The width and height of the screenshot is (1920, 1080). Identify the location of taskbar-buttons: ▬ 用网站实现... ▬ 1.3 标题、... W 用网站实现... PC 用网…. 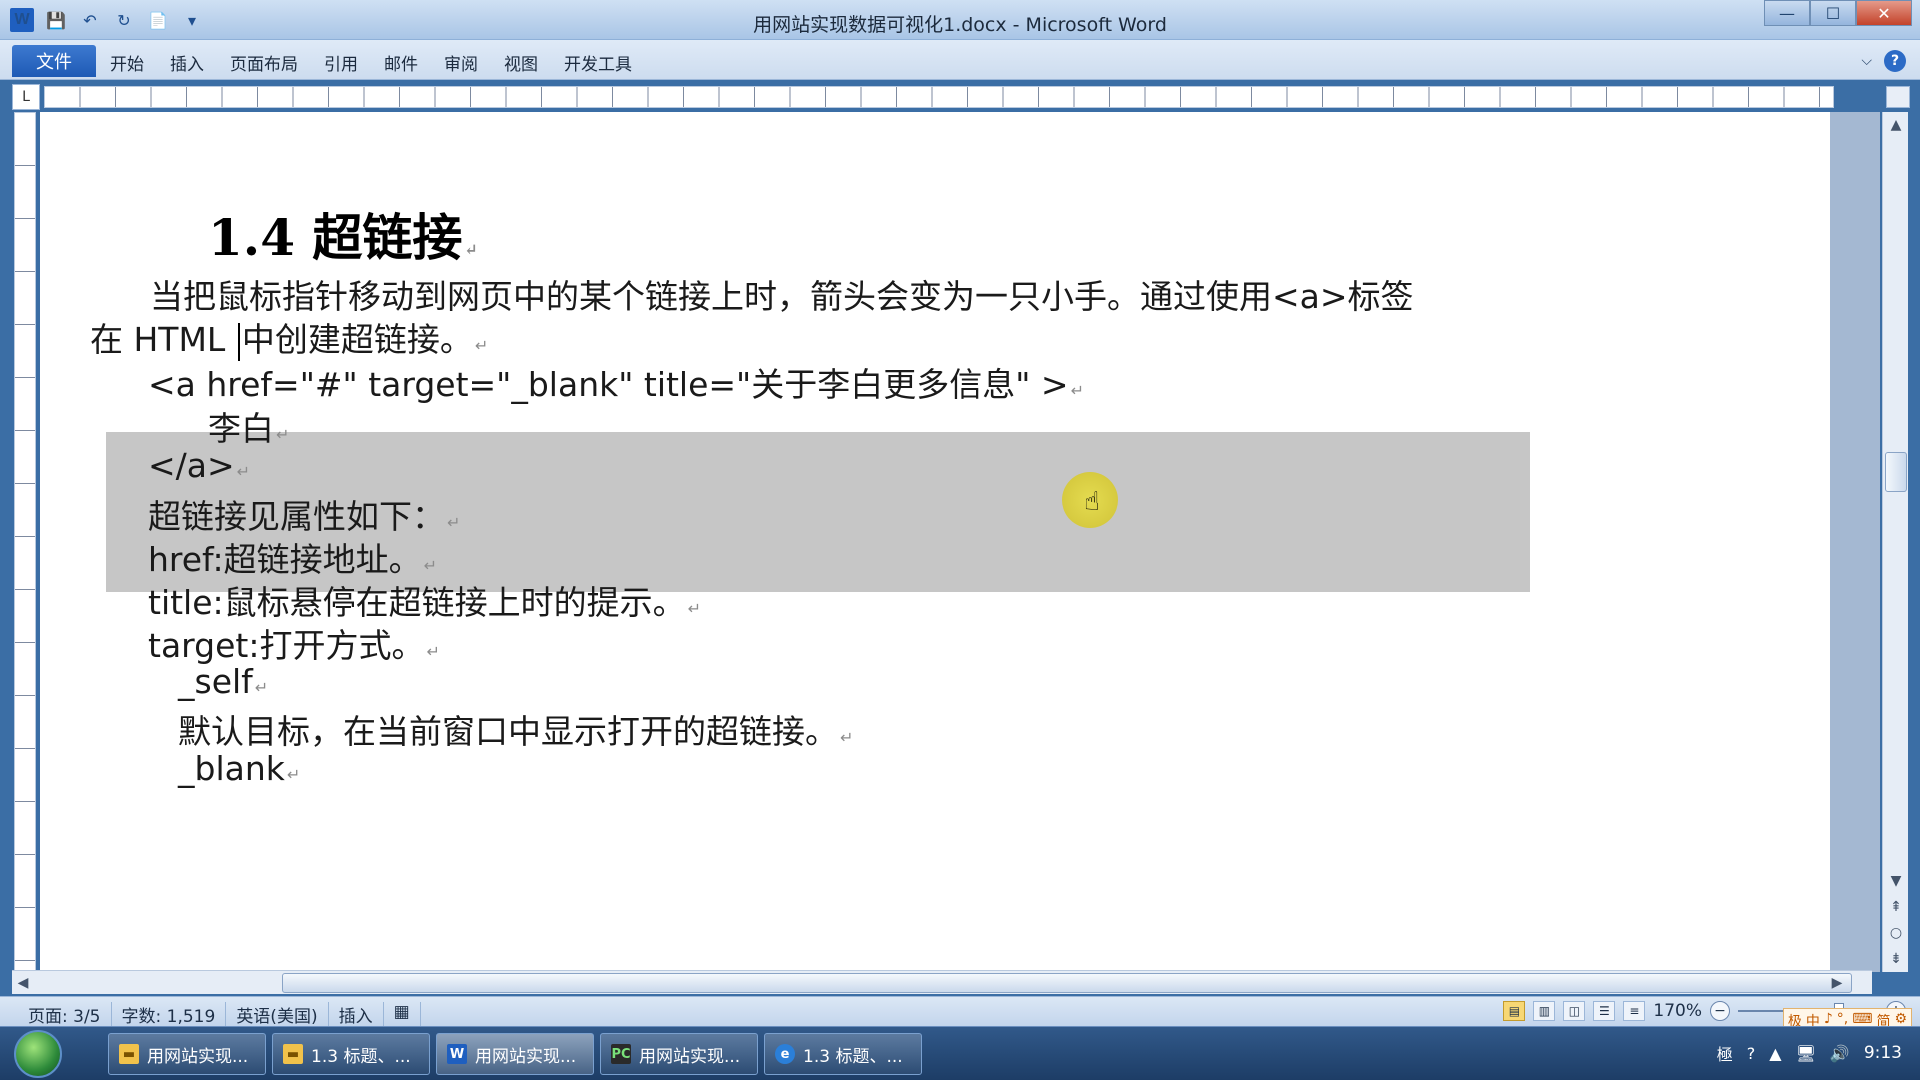
(515, 1054).